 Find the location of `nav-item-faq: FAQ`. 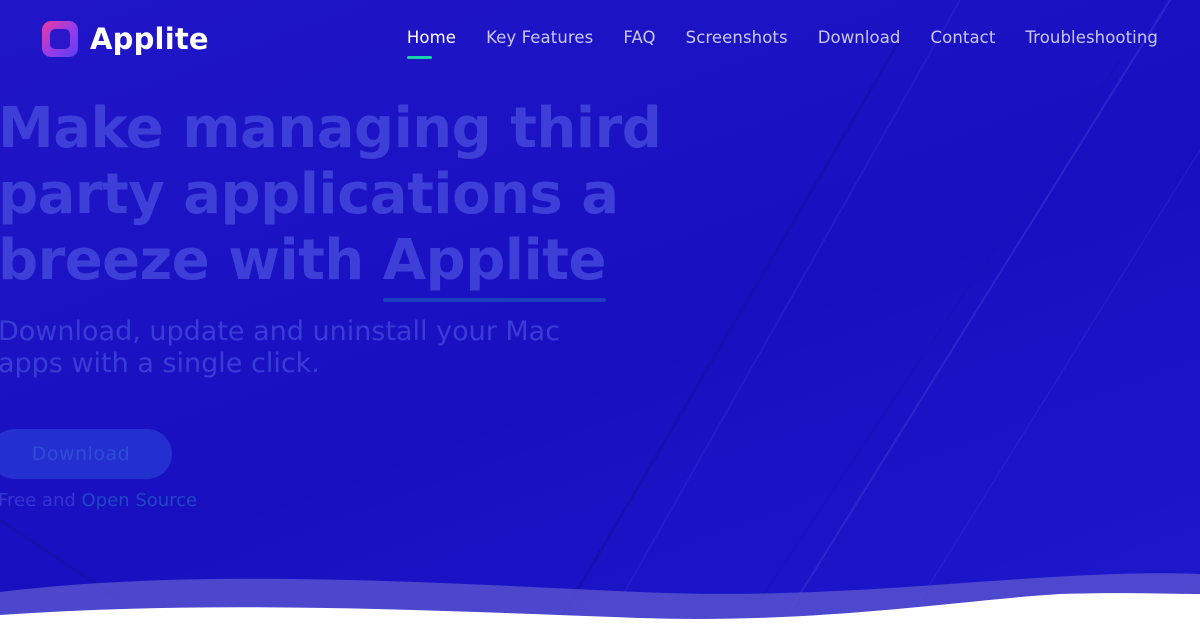

nav-item-faq: FAQ is located at coordinates (639, 37).